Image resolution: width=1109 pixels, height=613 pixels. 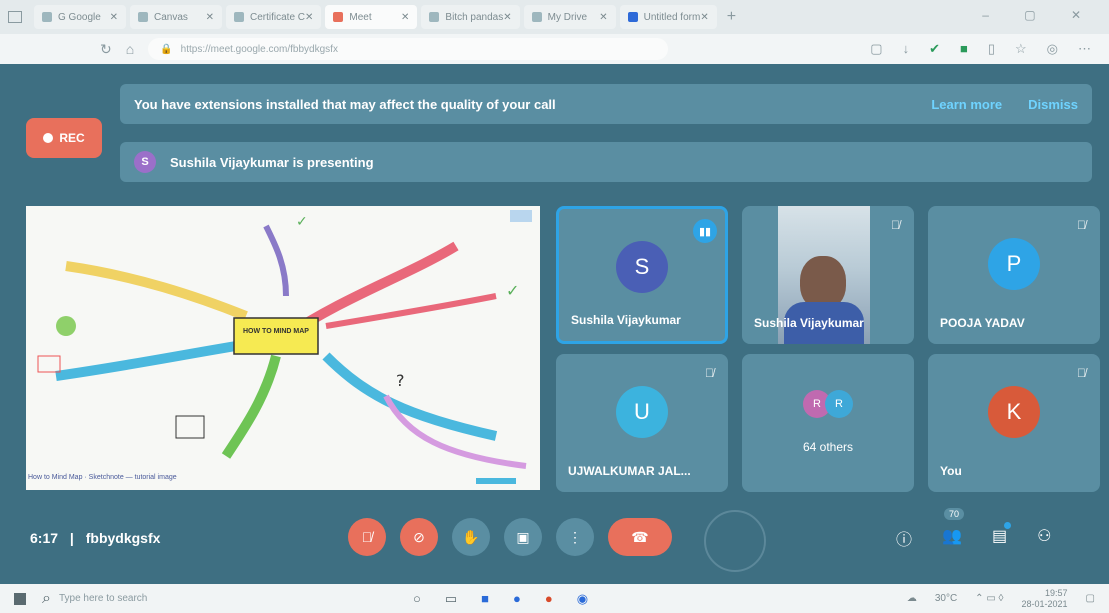 I want to click on hang-up-icon: ☎, so click(x=640, y=536).